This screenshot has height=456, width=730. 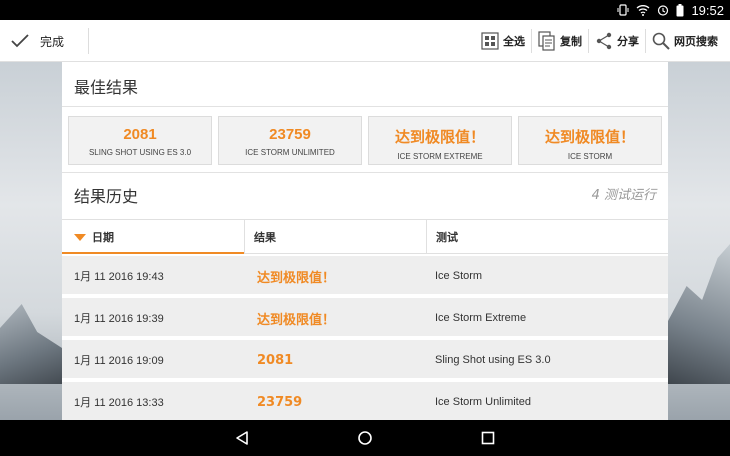 I want to click on best-card-ice-storm-unlimited: 23759 ICE STORM UNLIMITED, so click(x=290, y=140).